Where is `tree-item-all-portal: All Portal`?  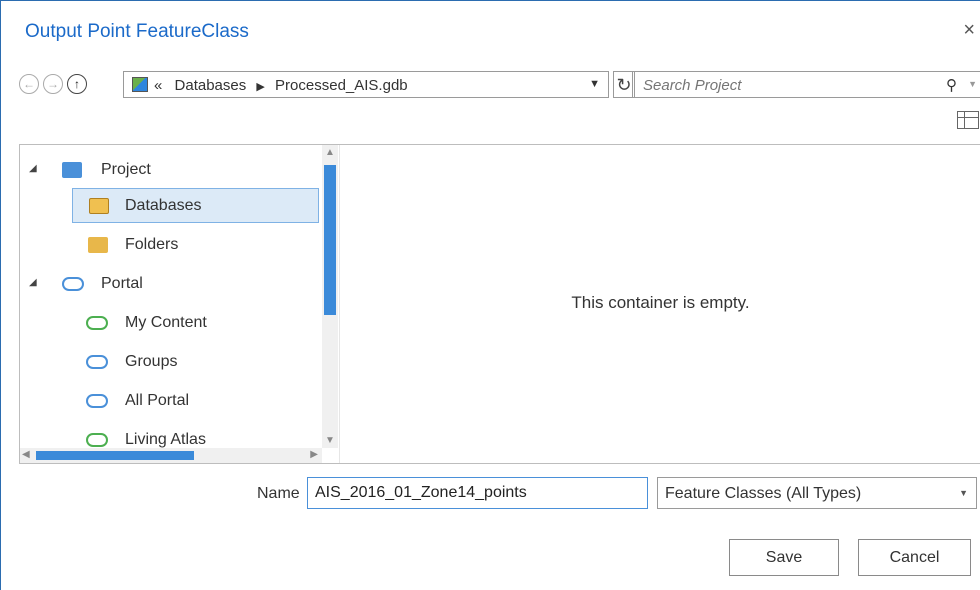
tree-item-all-portal: All Portal is located at coordinates (195, 401).